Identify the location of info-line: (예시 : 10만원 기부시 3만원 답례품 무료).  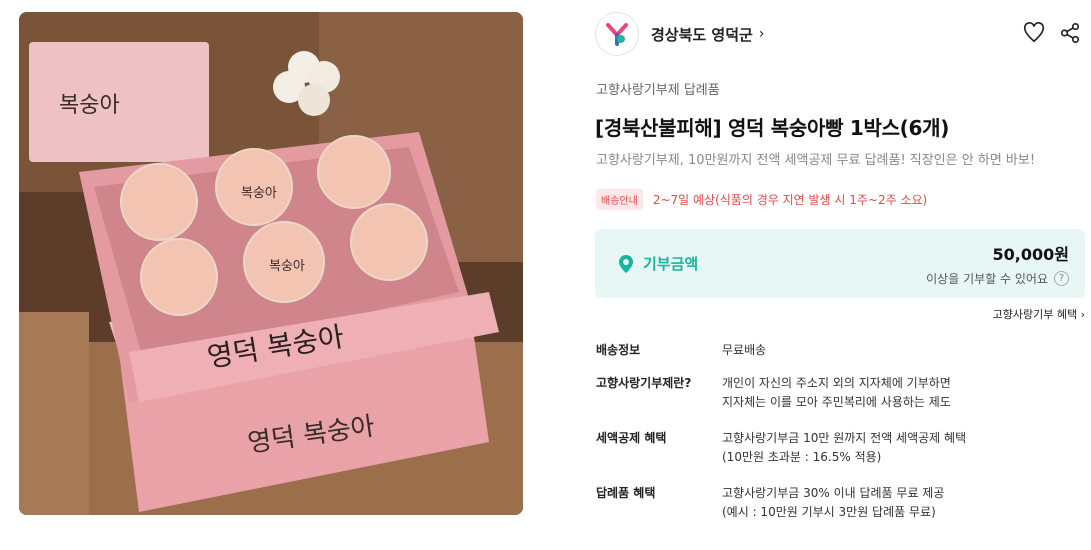
(829, 512).